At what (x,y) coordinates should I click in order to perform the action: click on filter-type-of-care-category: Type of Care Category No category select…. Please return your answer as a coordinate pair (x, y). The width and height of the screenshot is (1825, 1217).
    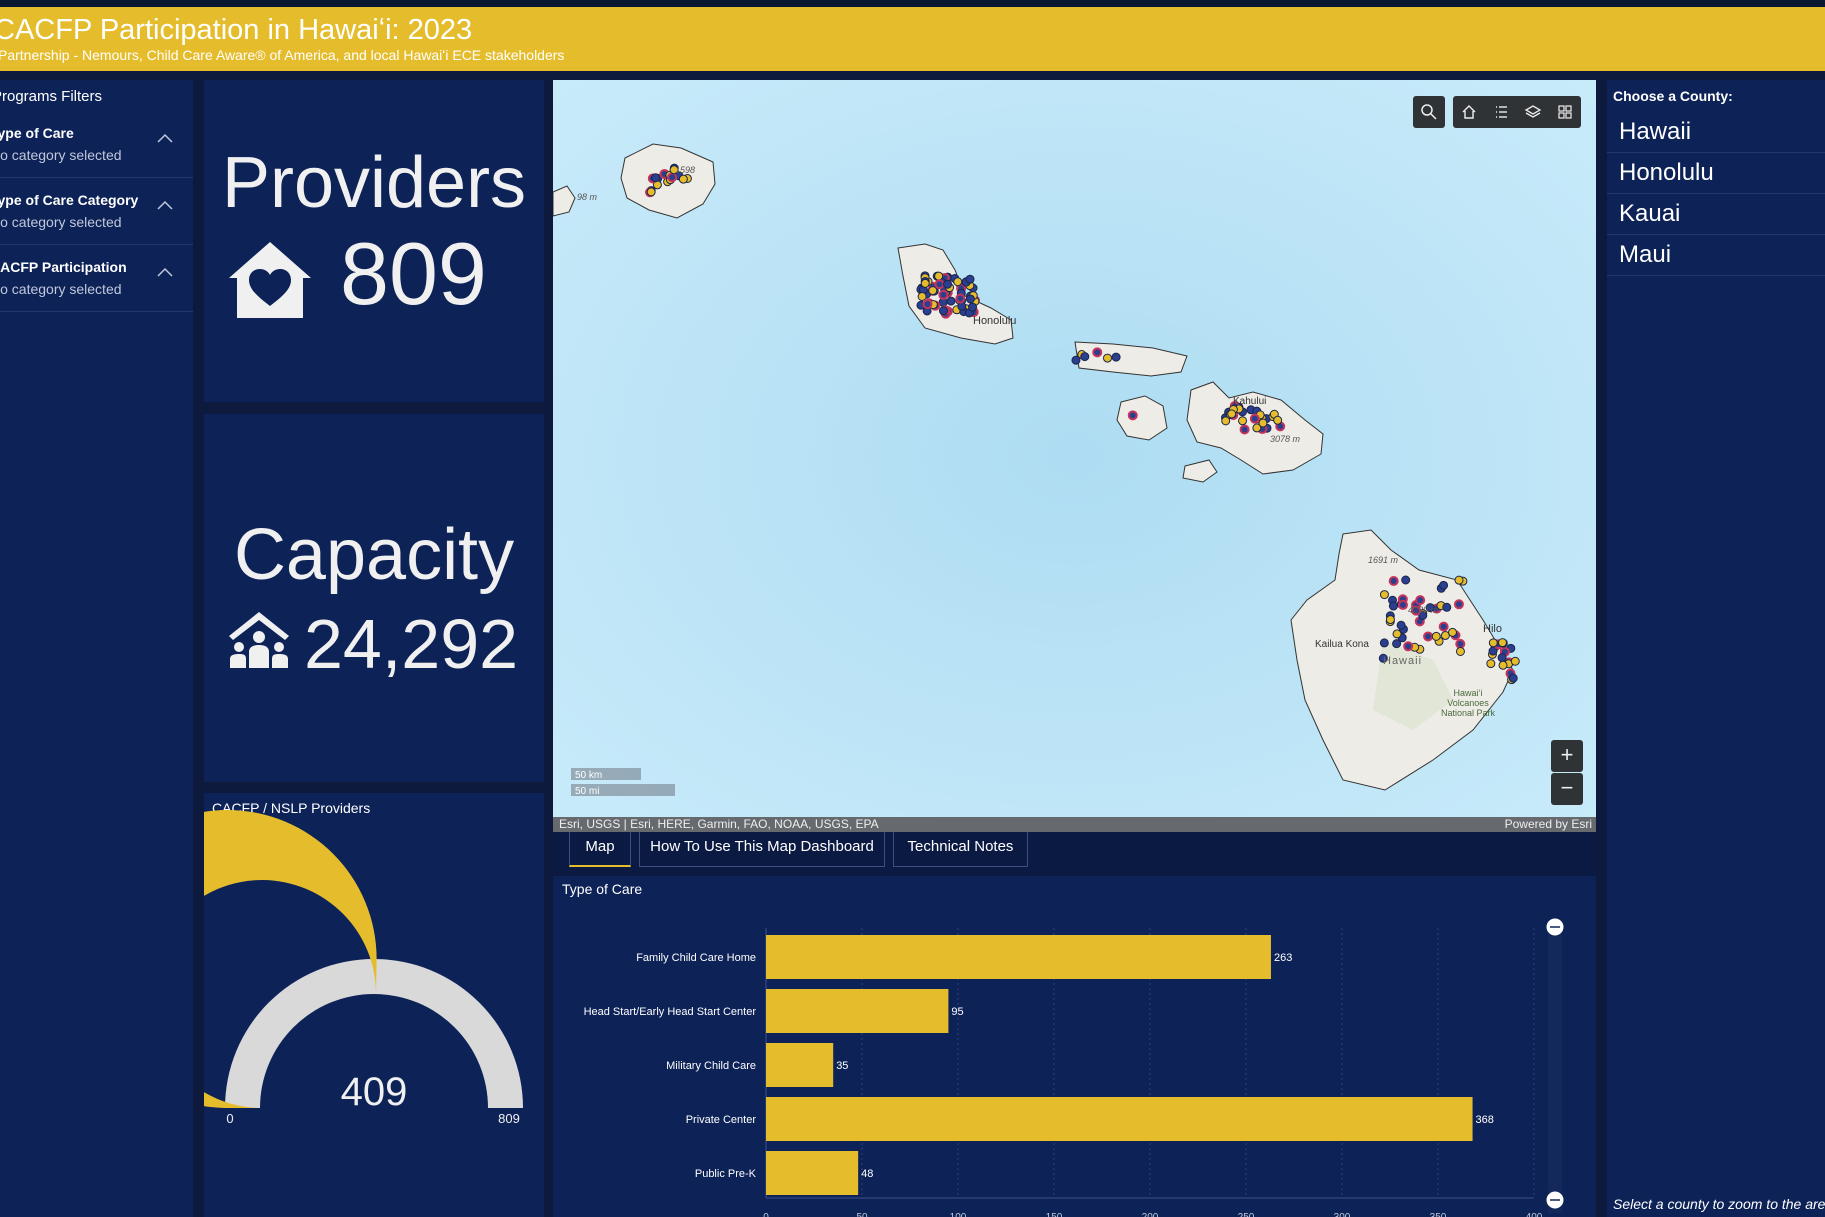
    Looking at the image, I should click on (96, 211).